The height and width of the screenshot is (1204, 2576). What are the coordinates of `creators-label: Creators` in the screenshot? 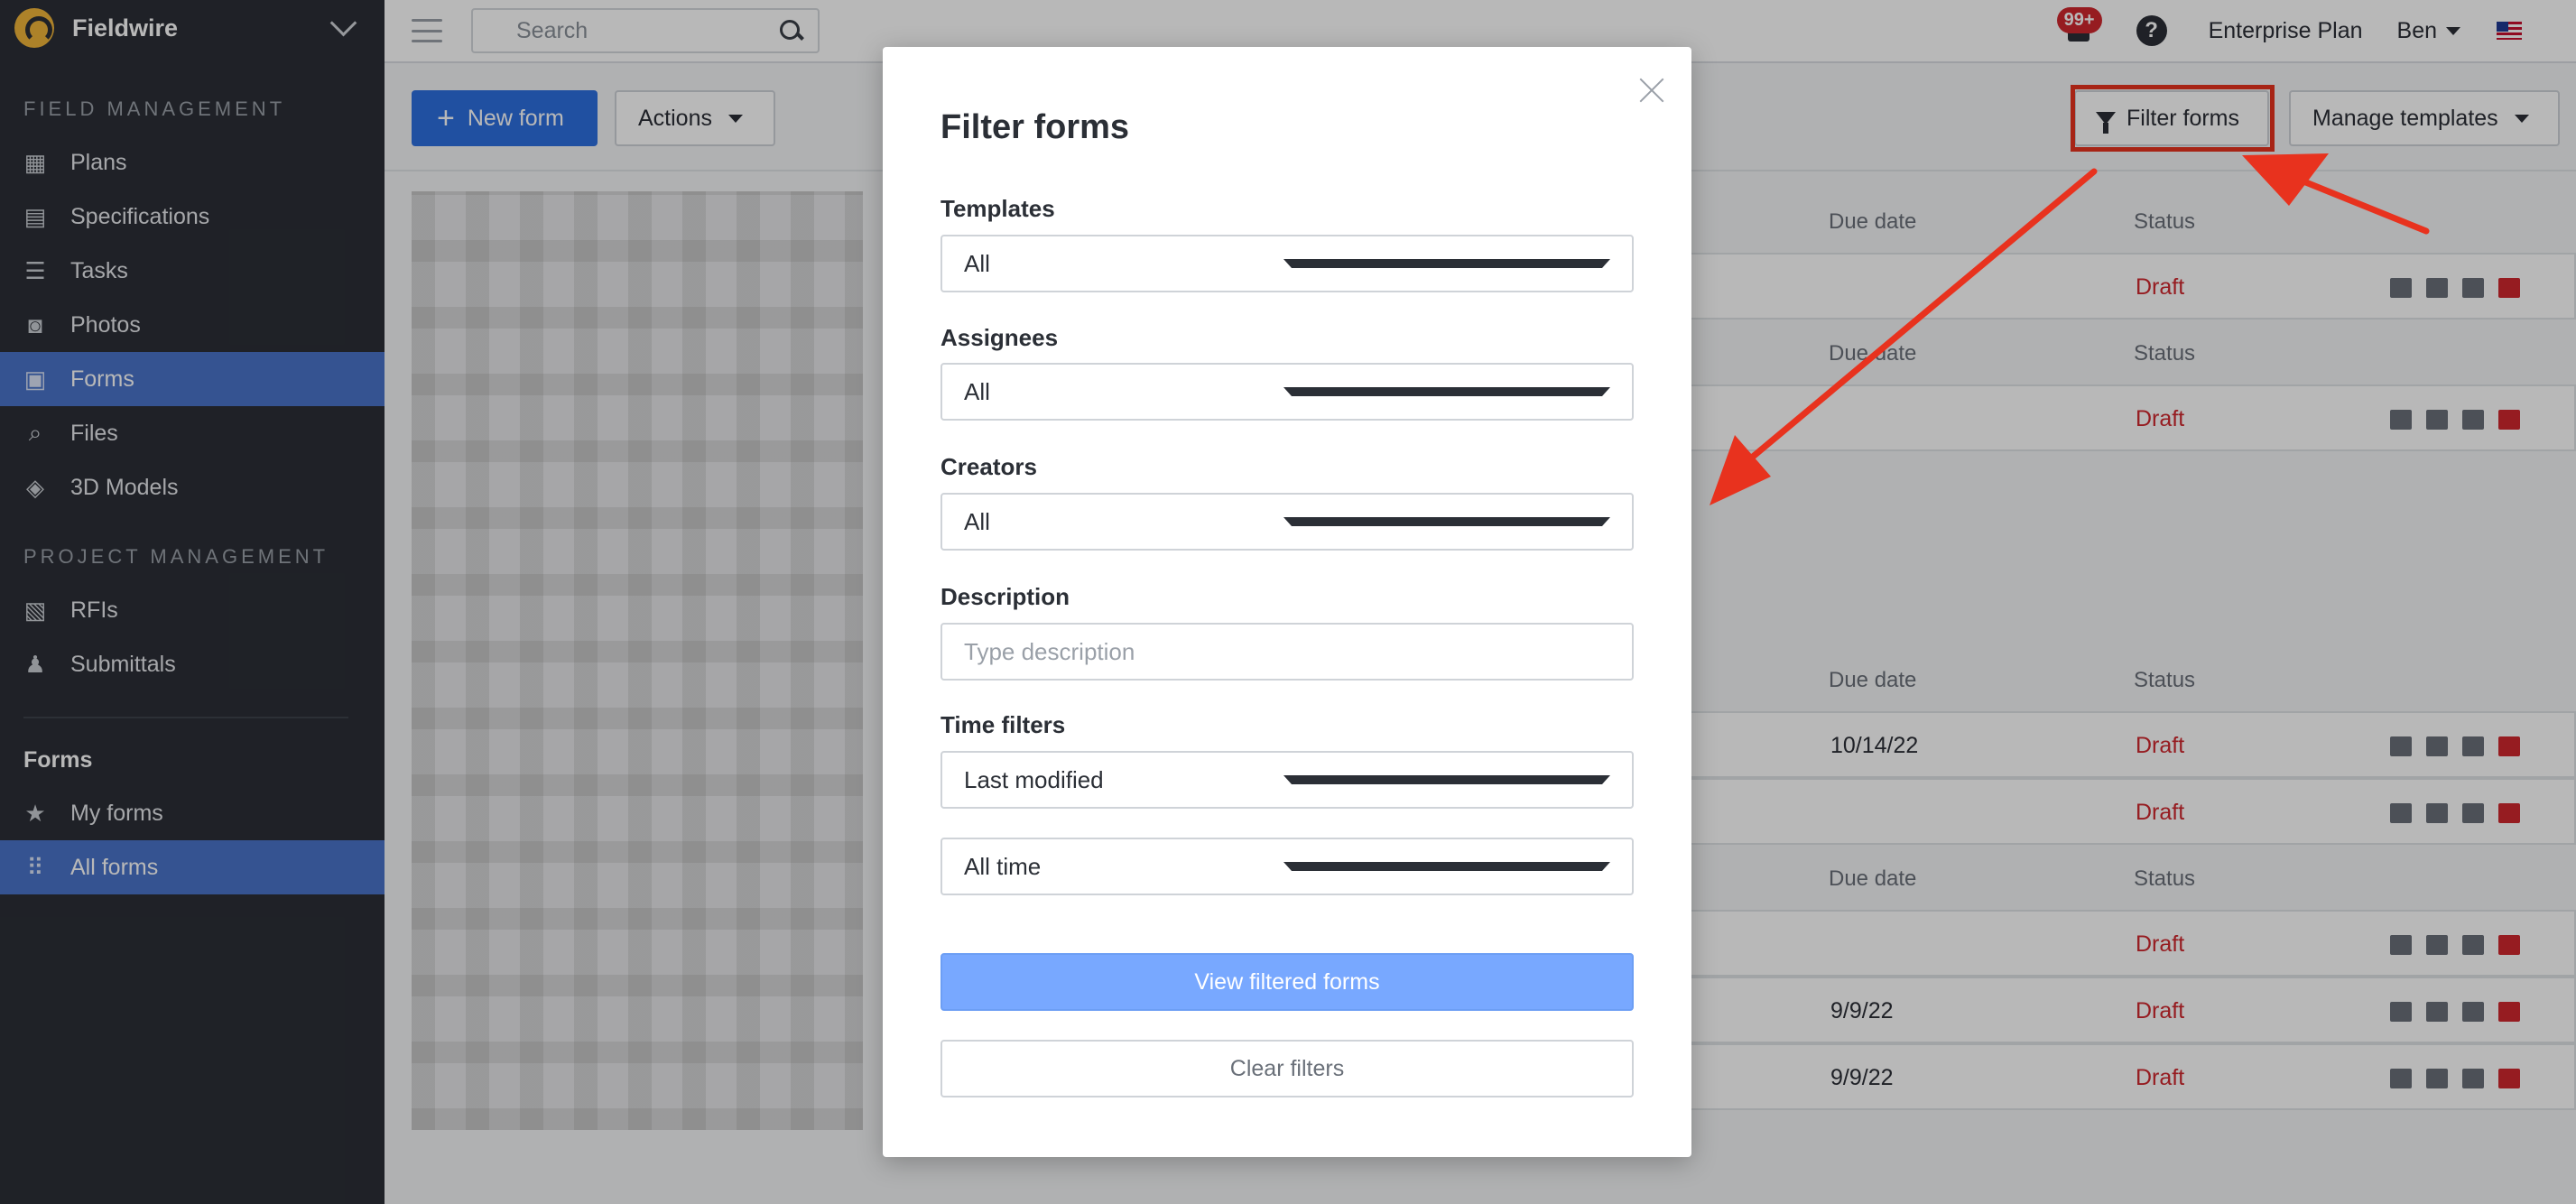 It's located at (989, 467).